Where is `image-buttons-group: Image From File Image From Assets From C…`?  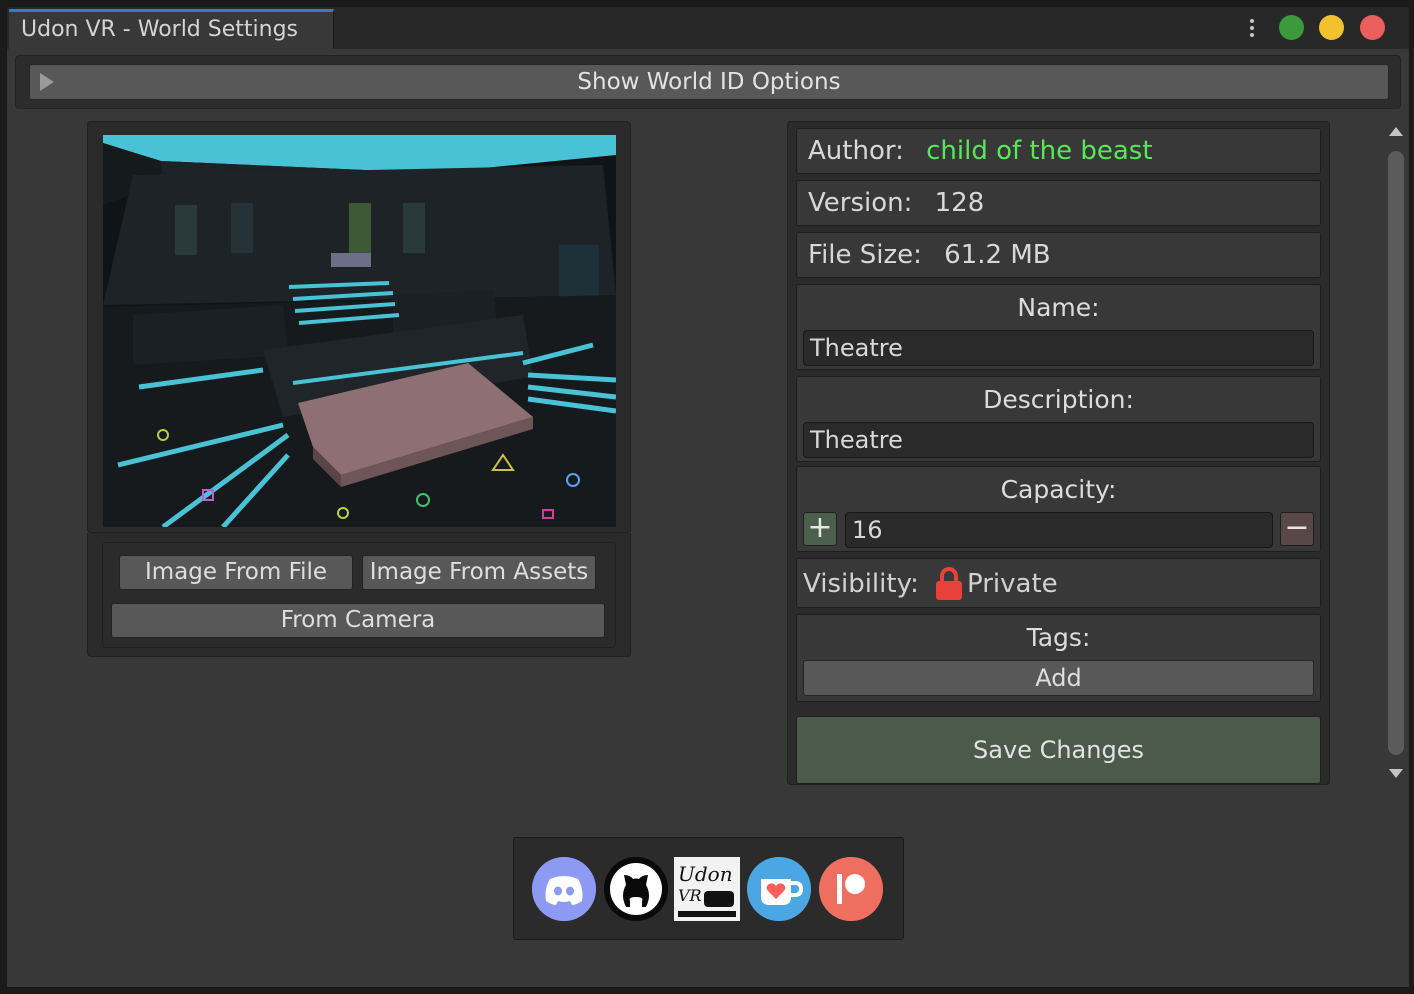
image-buttons-group: Image From File Image From Assets From C… is located at coordinates (359, 595).